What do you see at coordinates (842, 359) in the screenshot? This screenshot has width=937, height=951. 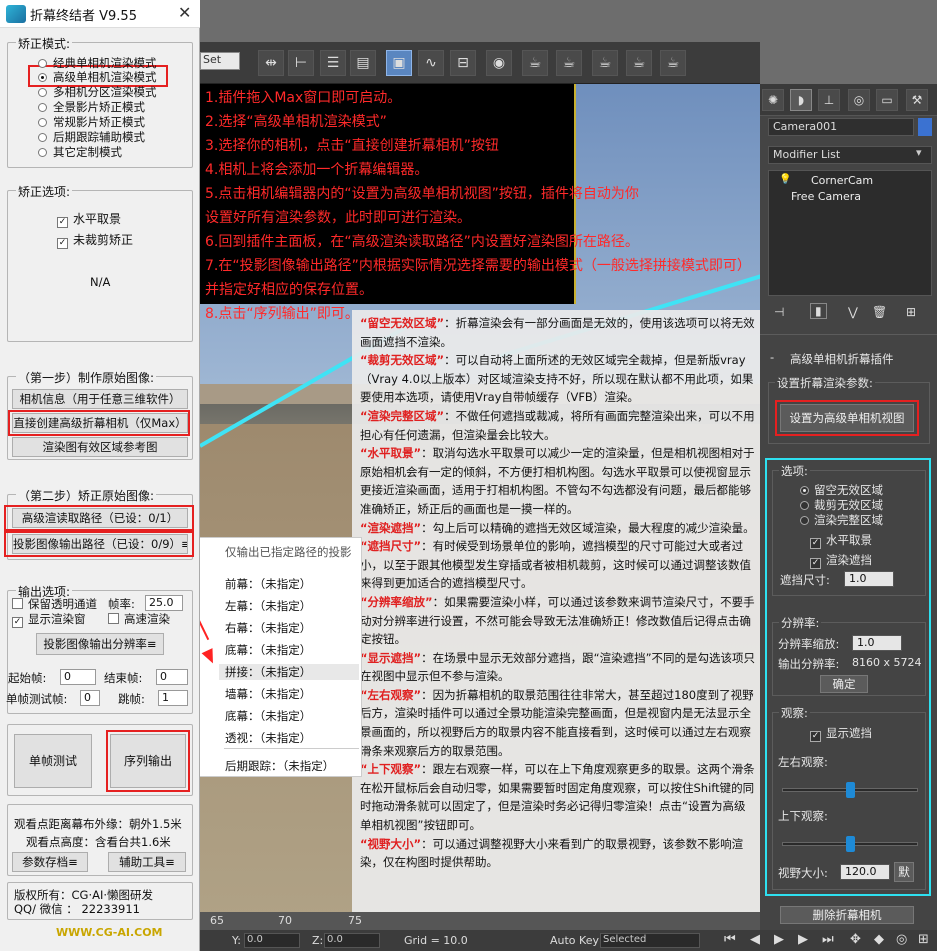 I see `rollout-title: 高级单相机折幕插件` at bounding box center [842, 359].